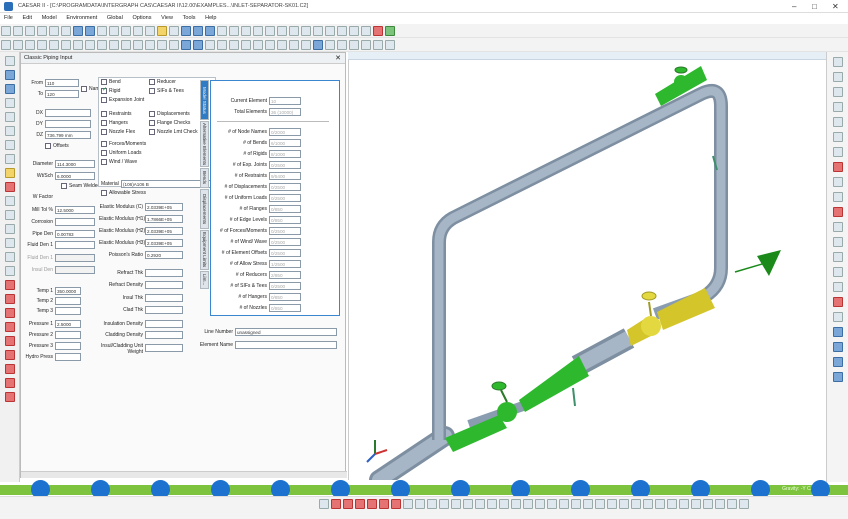 This screenshot has height=519, width=848. Describe the element at coordinates (68, 135) in the screenshot. I see `dz-input: 736.799 mm` at that location.